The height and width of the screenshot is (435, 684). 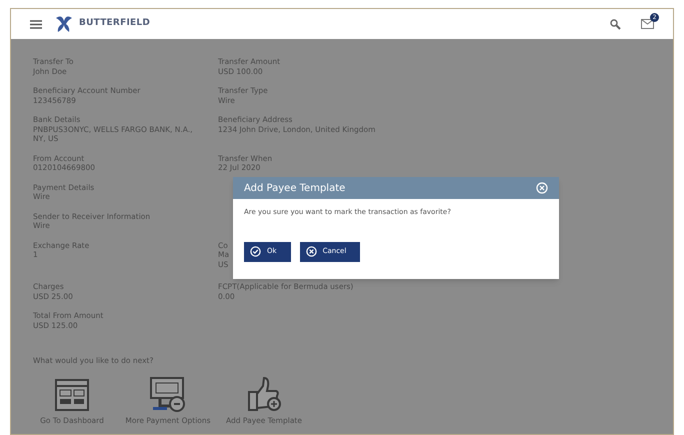 What do you see at coordinates (311, 251) in the screenshot?
I see `cancel-circle-icon` at bounding box center [311, 251].